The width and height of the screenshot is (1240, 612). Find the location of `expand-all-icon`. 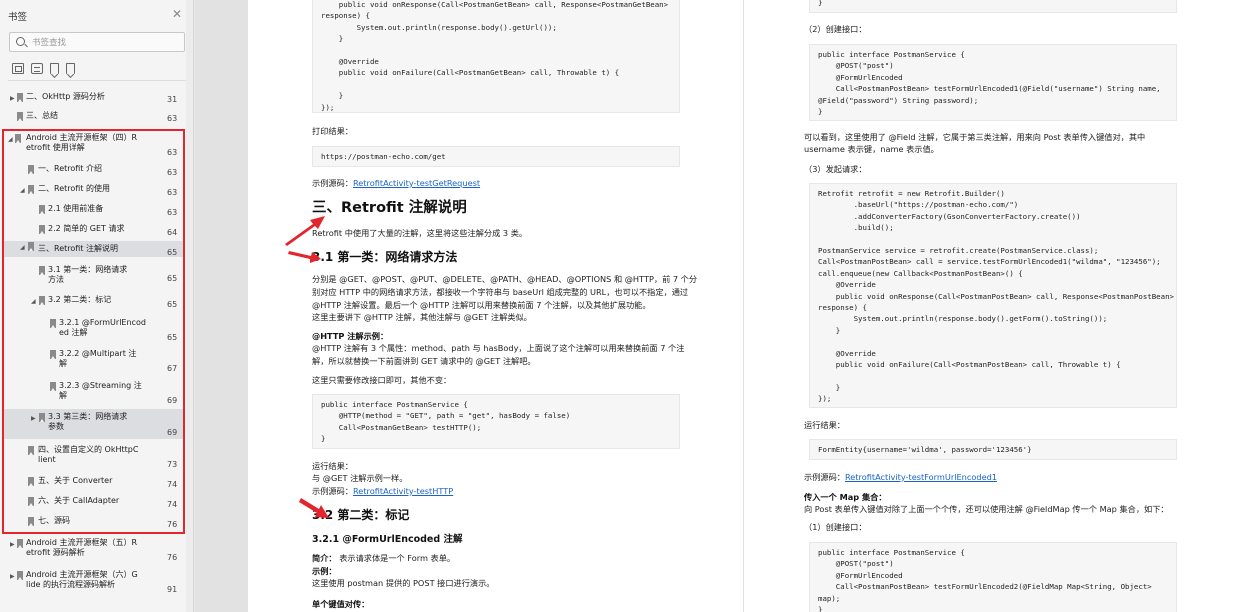

expand-all-icon is located at coordinates (18, 68).